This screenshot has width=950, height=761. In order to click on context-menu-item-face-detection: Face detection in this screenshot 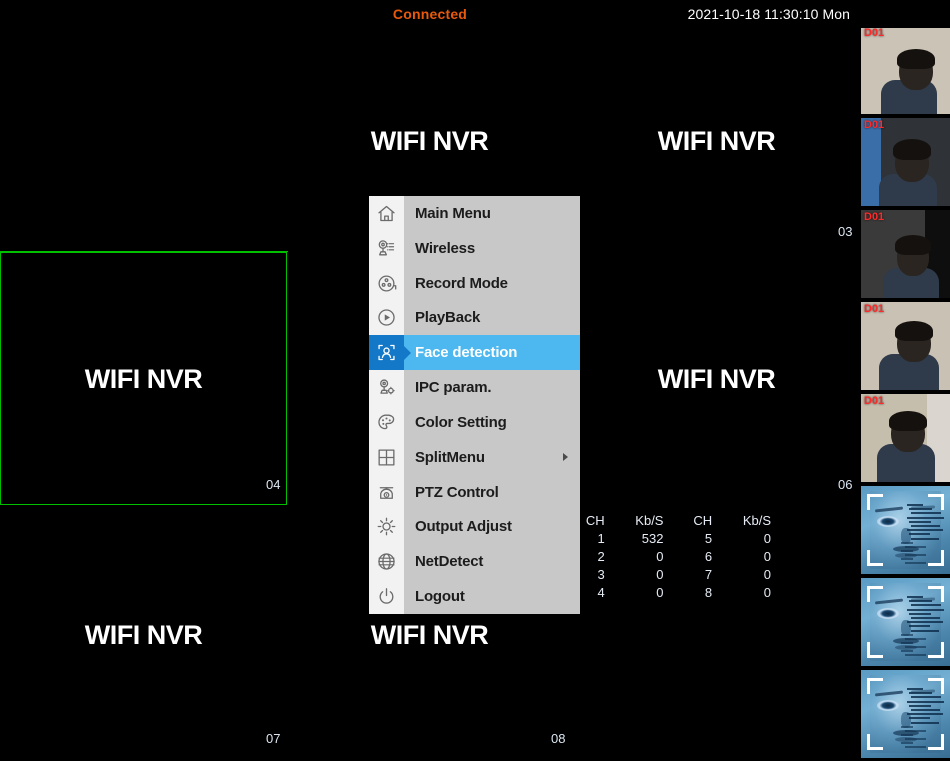, I will do `click(474, 353)`.